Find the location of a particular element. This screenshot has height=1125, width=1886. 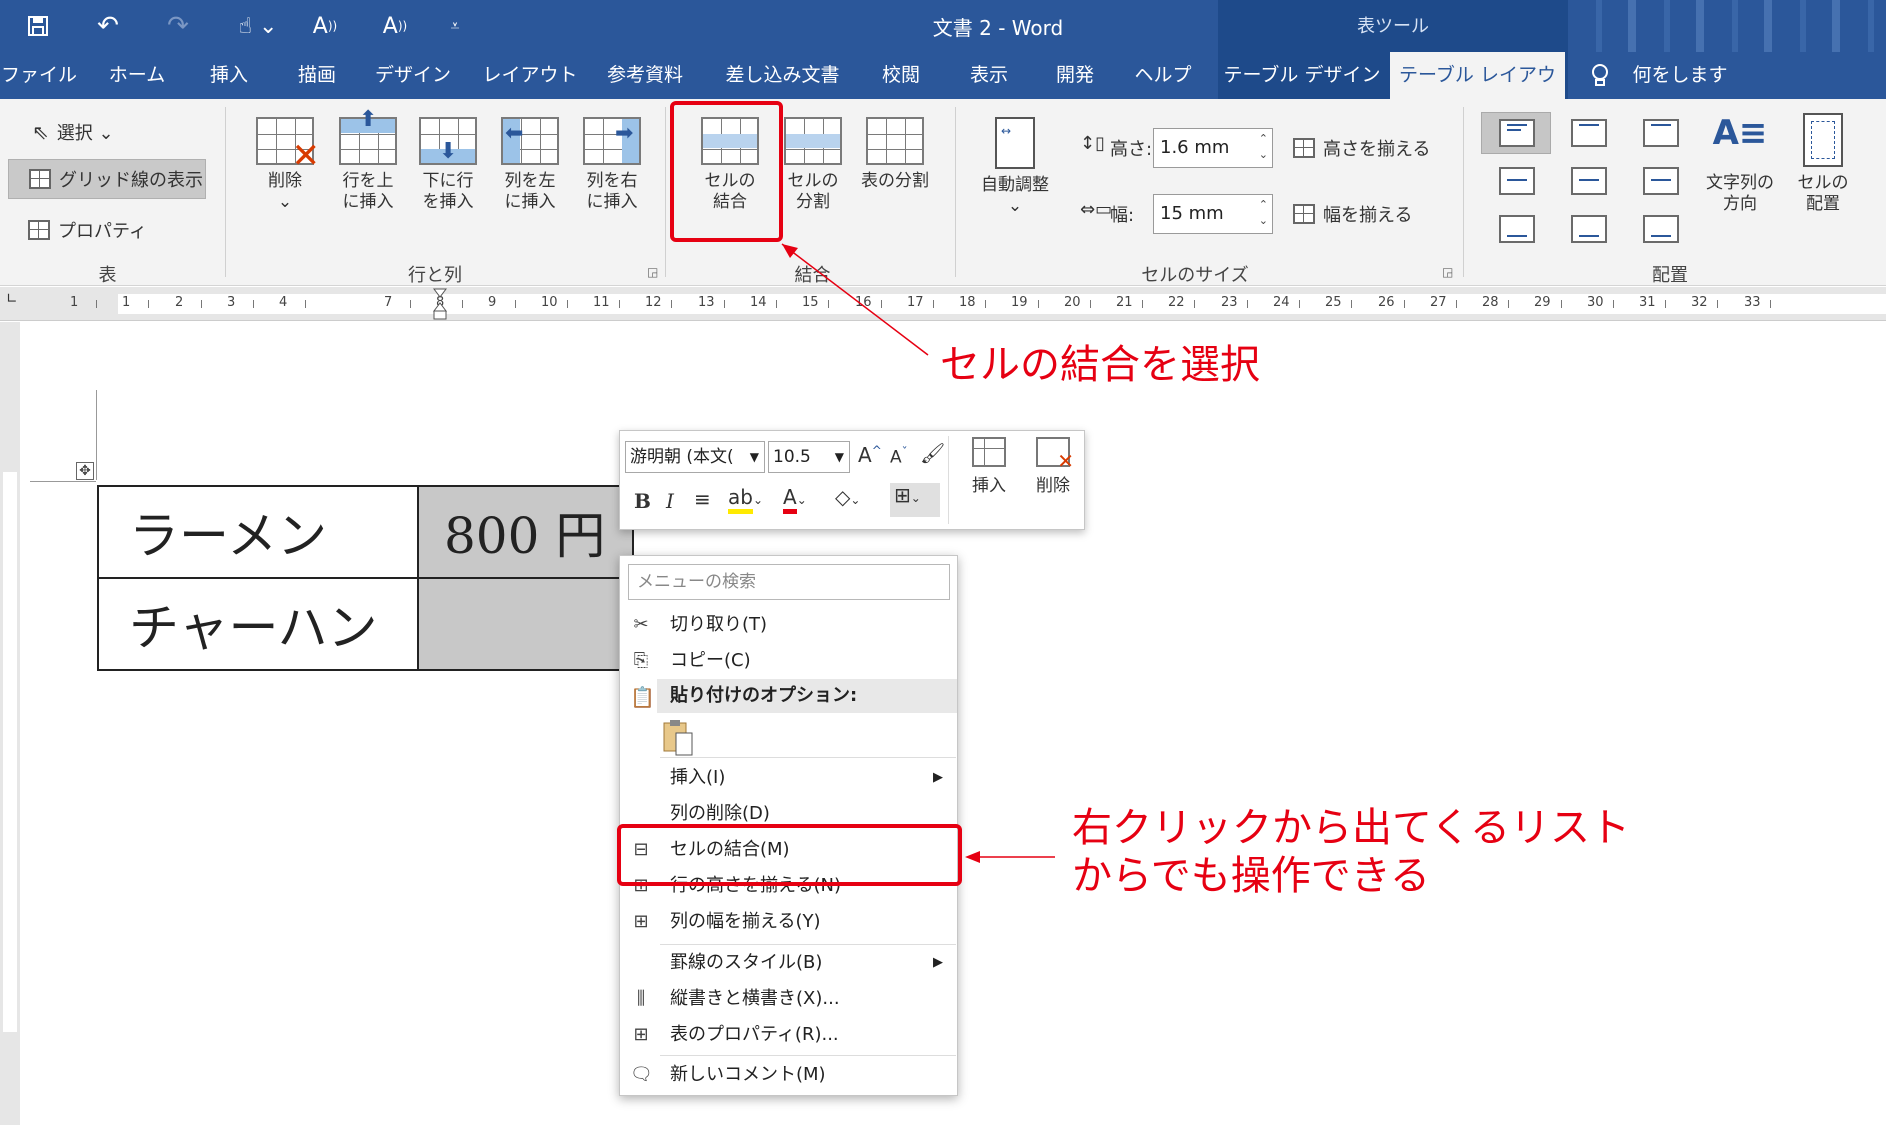

annotation-arrows is located at coordinates (918, 553).